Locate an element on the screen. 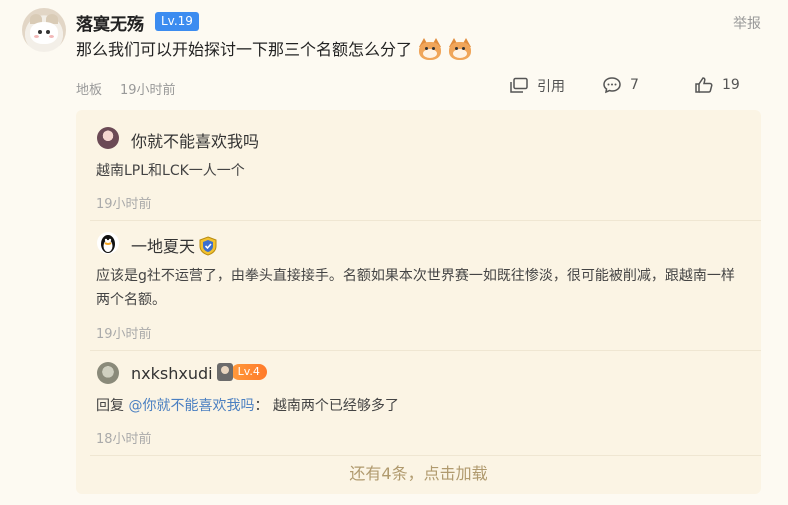 The image size is (788, 505). quote-button: 引用 is located at coordinates (537, 86).